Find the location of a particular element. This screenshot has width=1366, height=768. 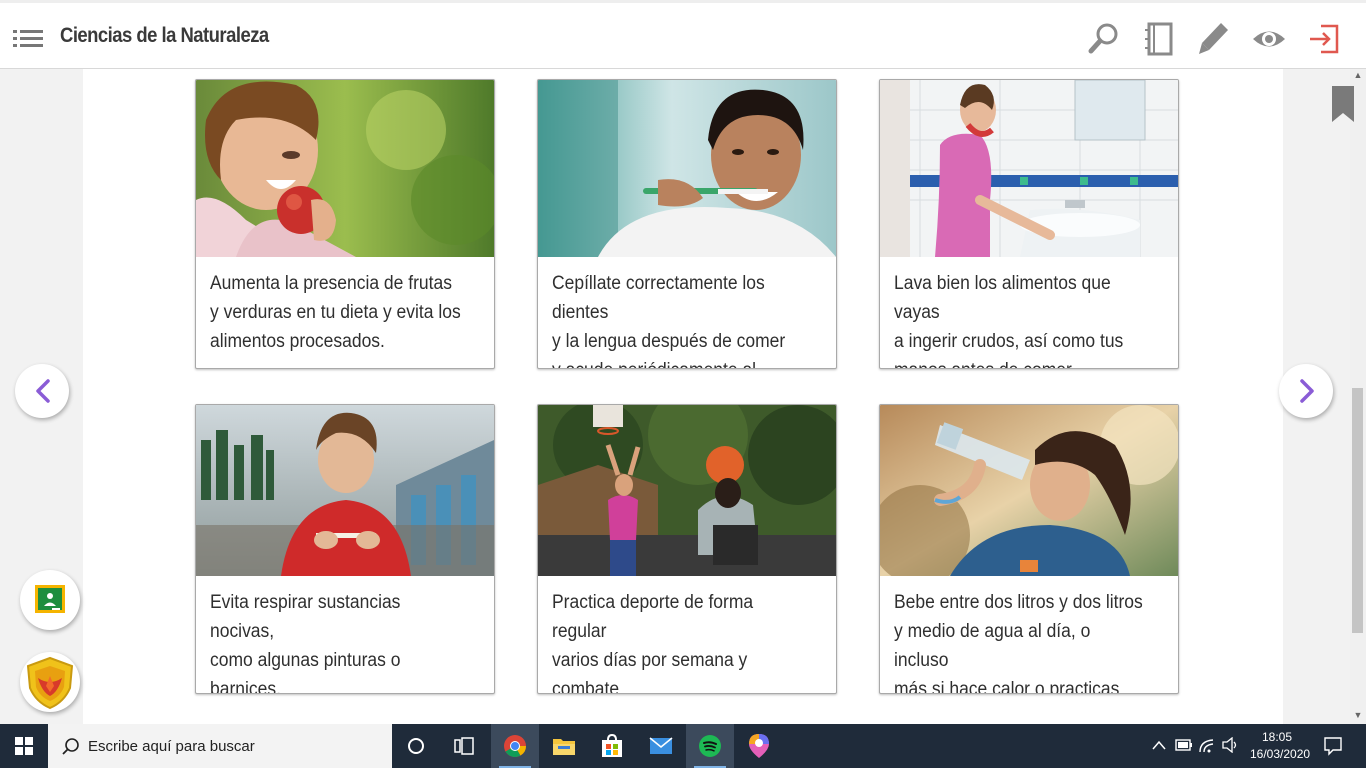

exit-icon is located at coordinates (1324, 39).